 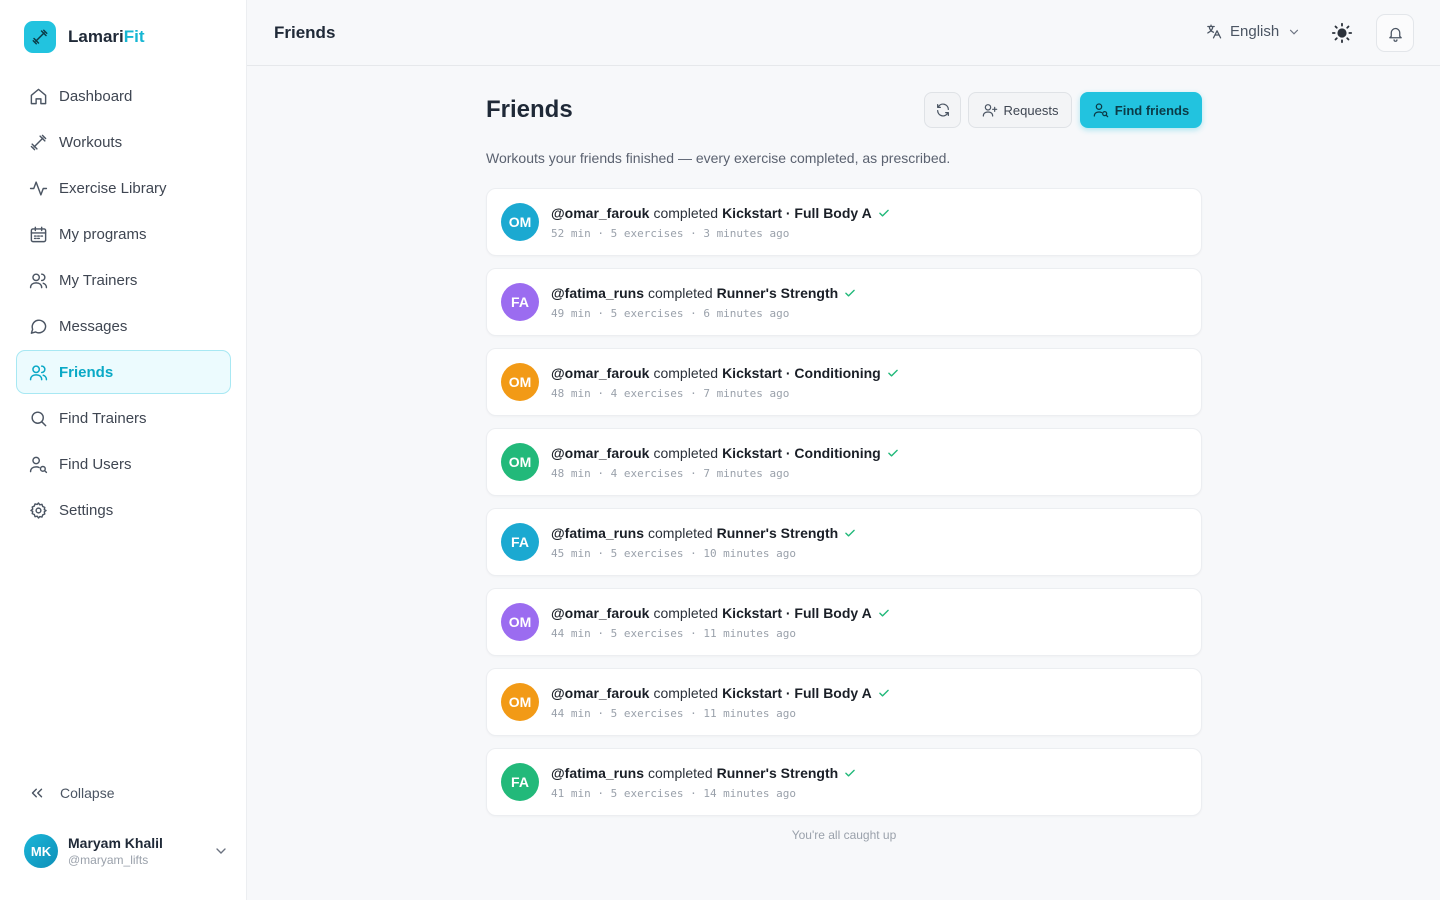 What do you see at coordinates (38, 188) in the screenshot?
I see `activity-icon` at bounding box center [38, 188].